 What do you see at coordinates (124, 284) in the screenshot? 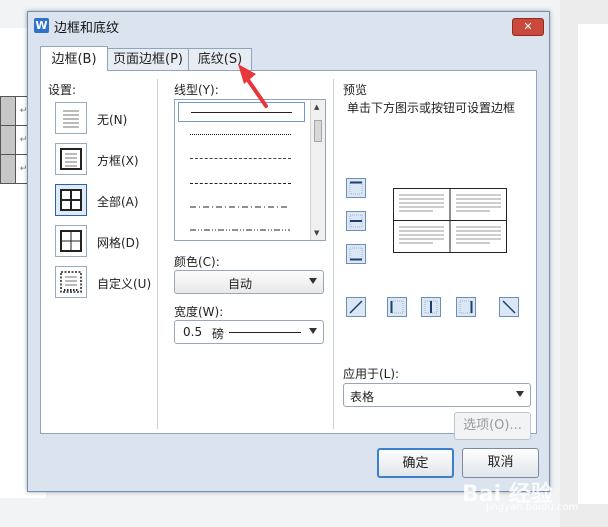
I see `setting-custom-label: 自定义(U)` at bounding box center [124, 284].